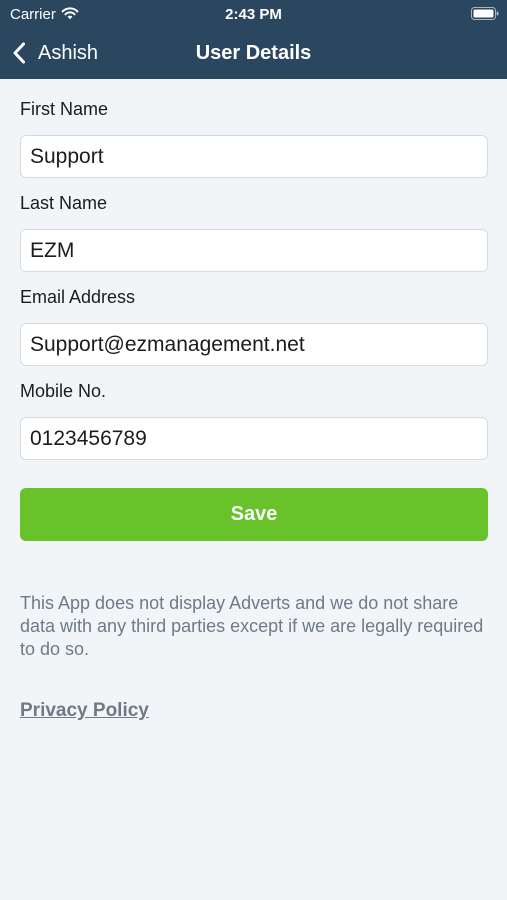 The height and width of the screenshot is (900, 507). What do you see at coordinates (78, 297) in the screenshot?
I see `email-label: Email Address` at bounding box center [78, 297].